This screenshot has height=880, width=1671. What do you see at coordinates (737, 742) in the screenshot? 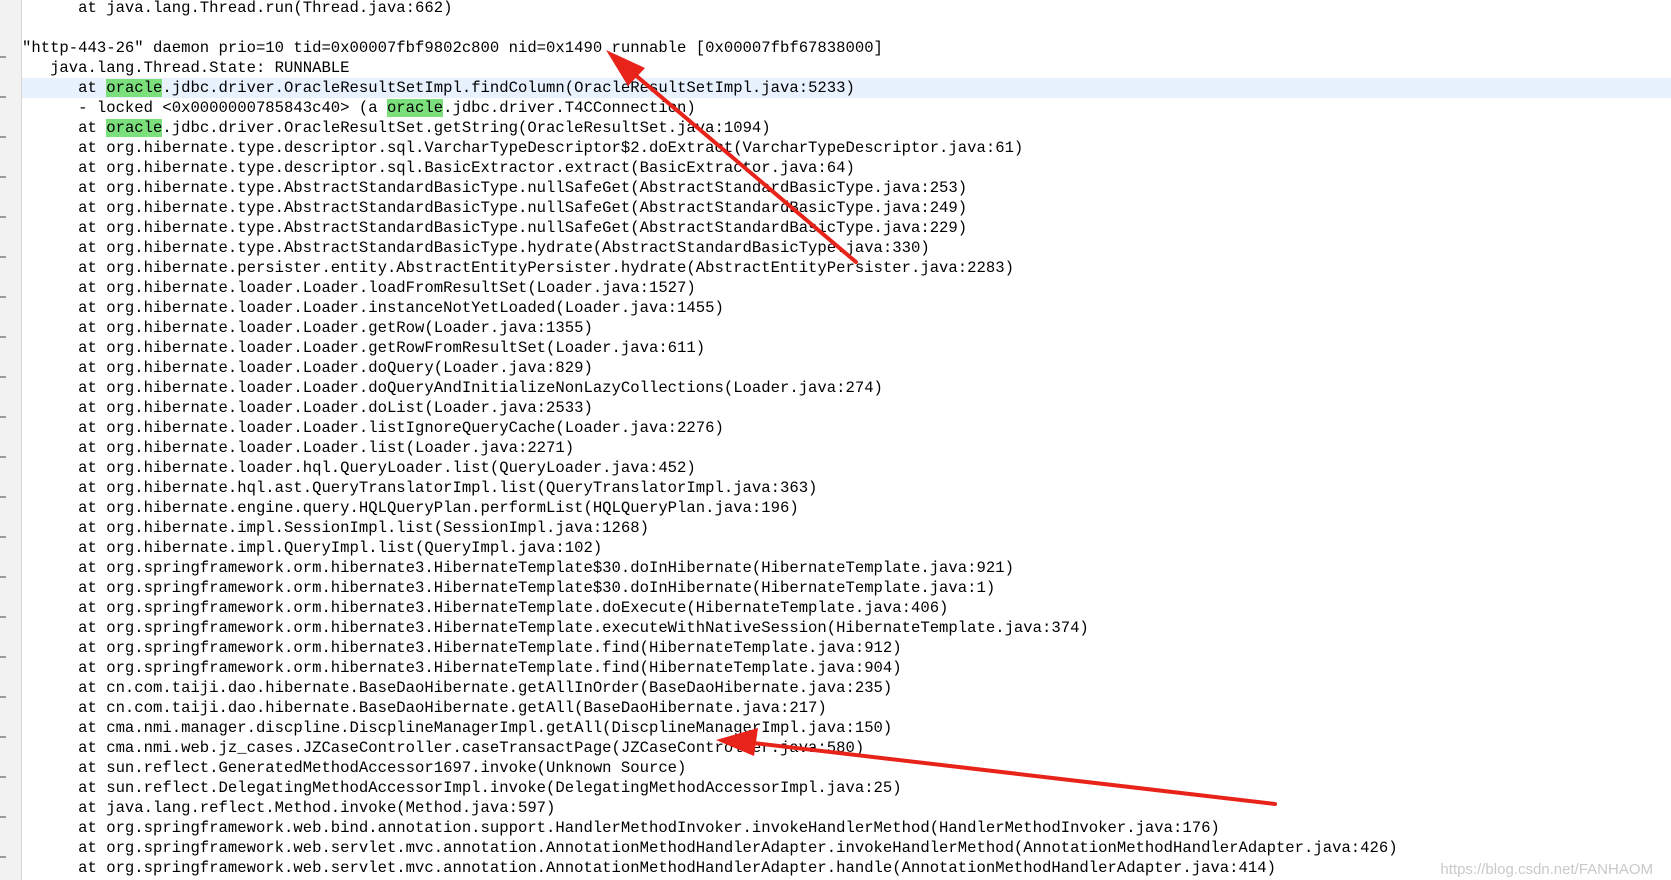
I see `red-arrow-head` at bounding box center [737, 742].